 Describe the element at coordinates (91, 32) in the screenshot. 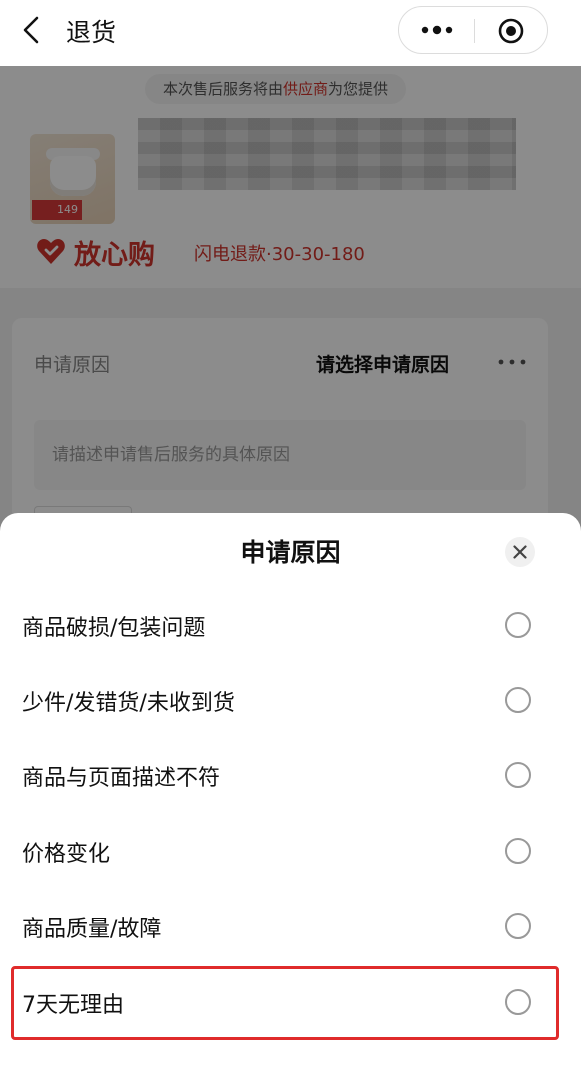

I see `page-title: 退货` at that location.